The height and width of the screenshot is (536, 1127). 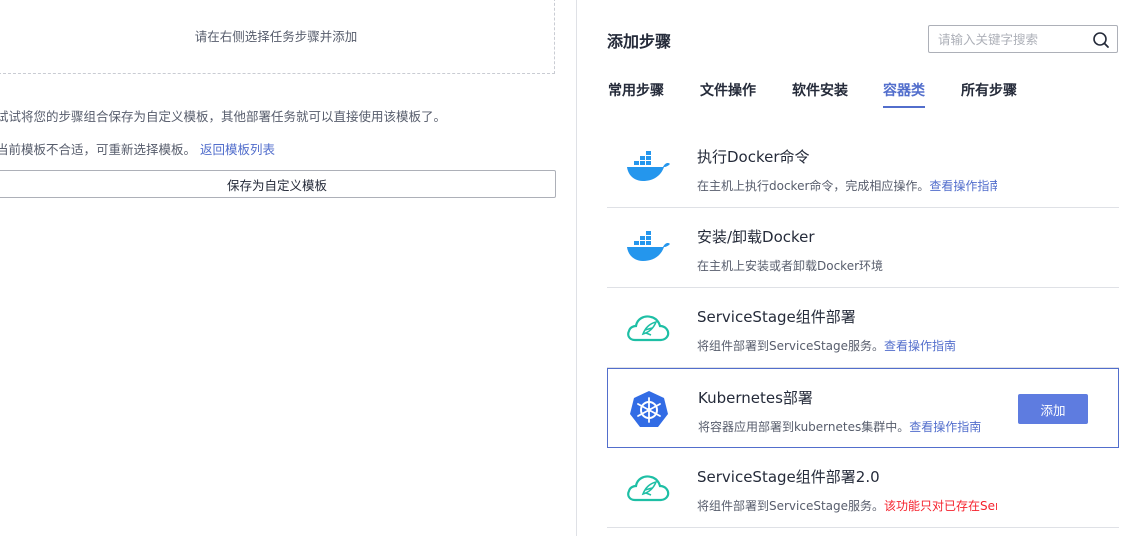 I want to click on step-description: 将组件部署到ServiceStage服务。该功能只对已存在Servic, so click(x=847, y=505).